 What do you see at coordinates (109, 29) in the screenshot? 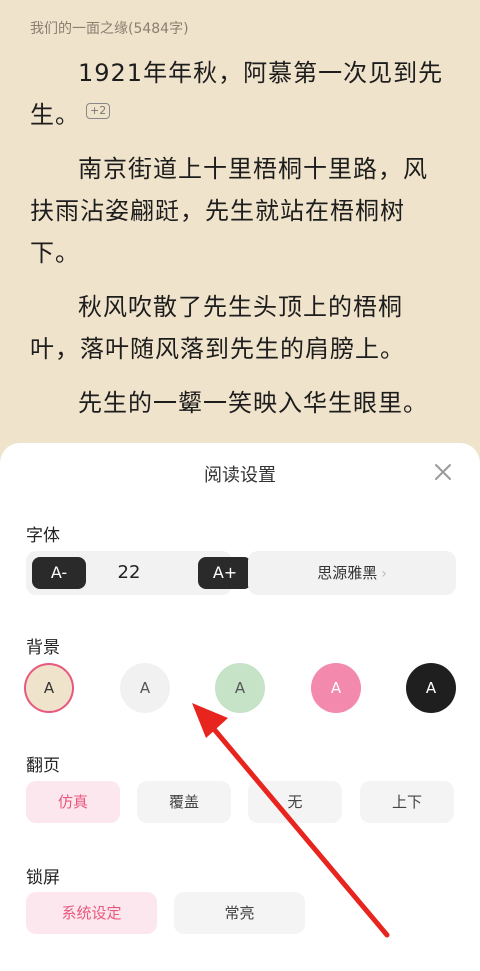
I see `chapter-title: 我们的一面之缘(5484字)` at bounding box center [109, 29].